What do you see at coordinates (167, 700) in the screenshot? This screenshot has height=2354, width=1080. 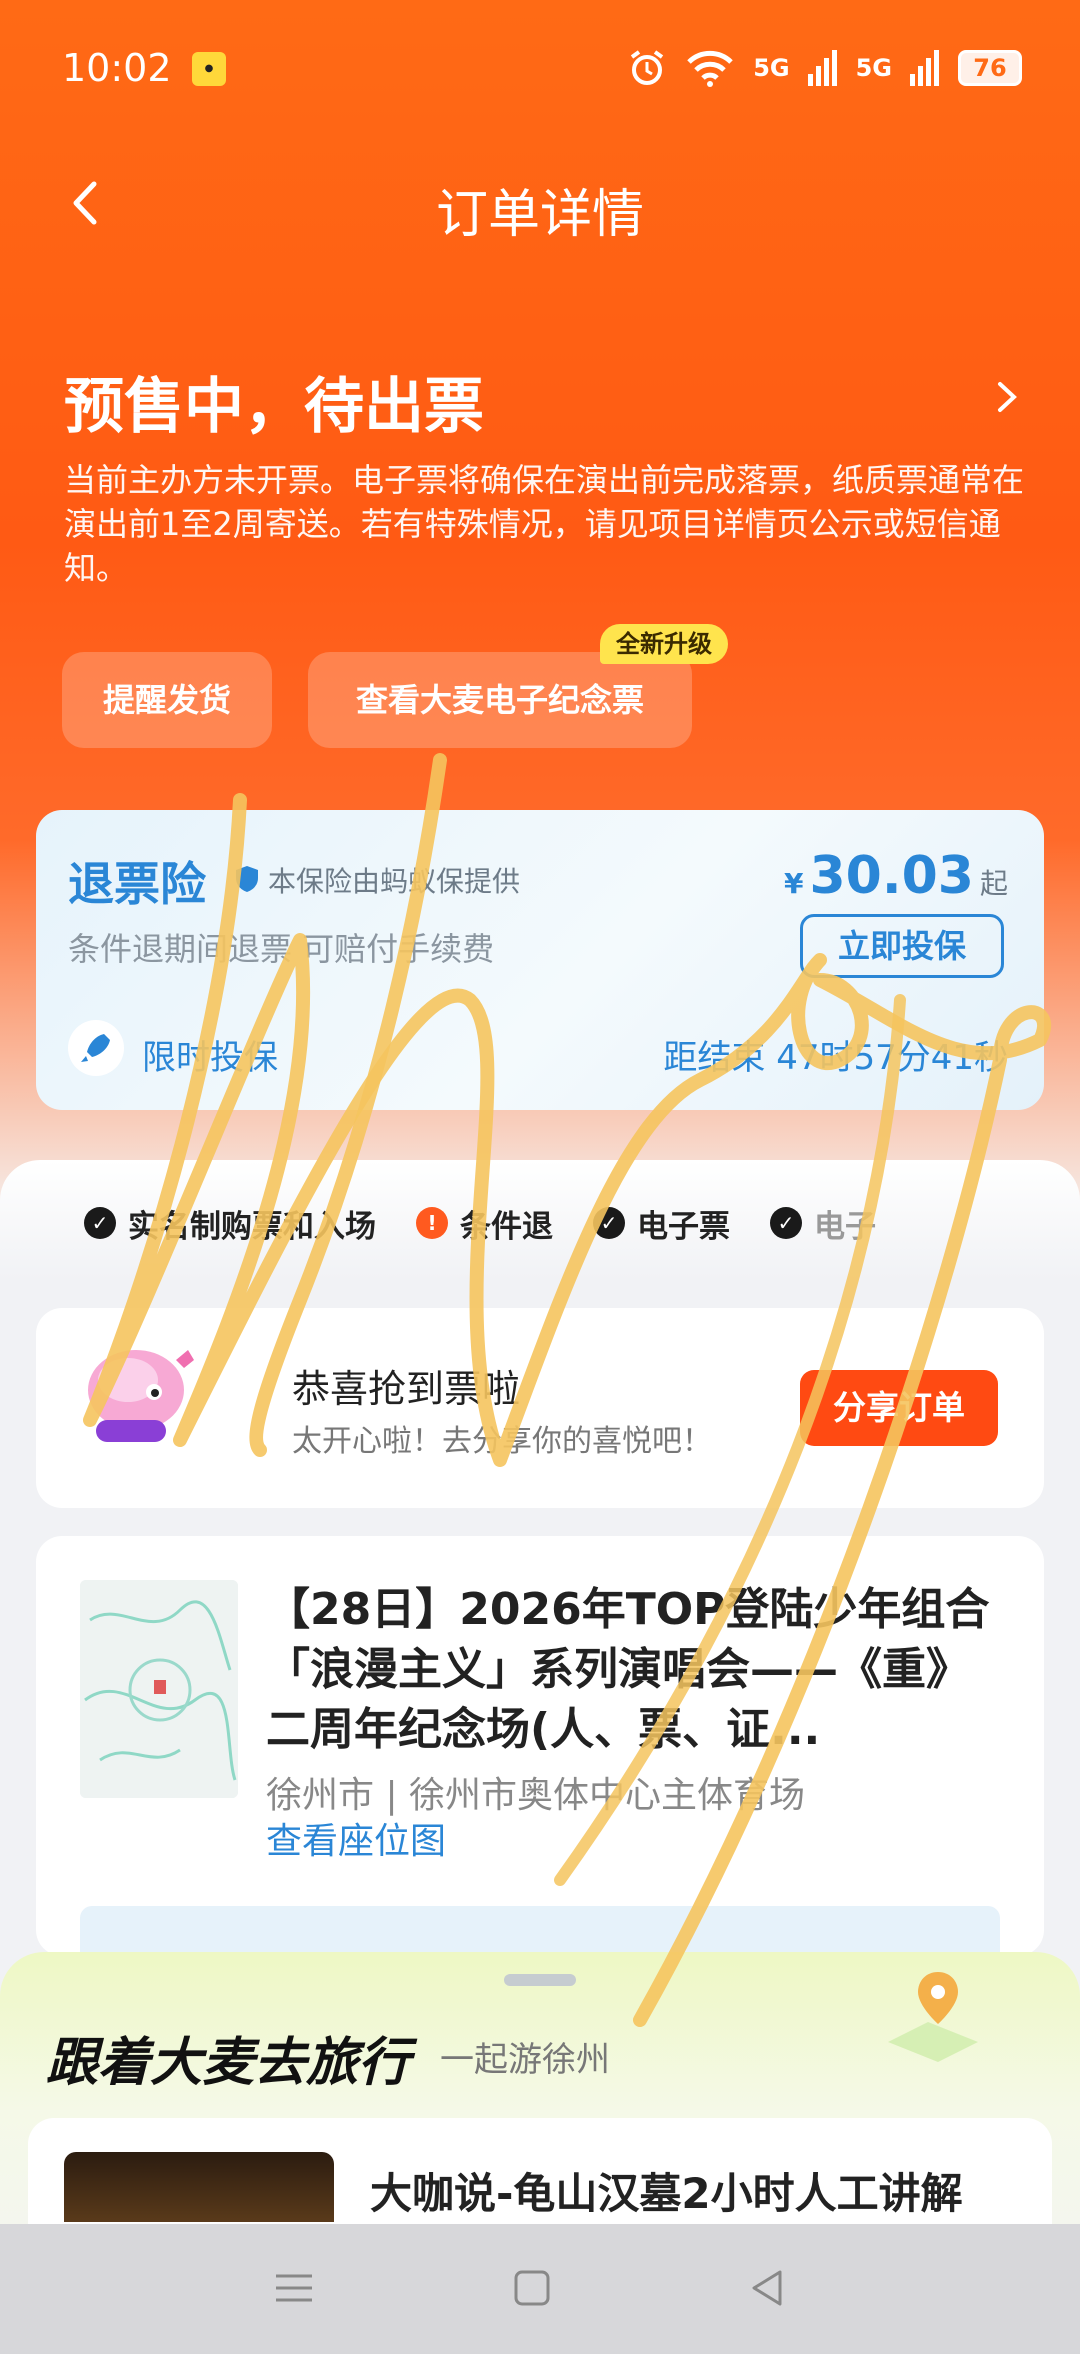 I see `remind-delivery-button: 提醒发货` at bounding box center [167, 700].